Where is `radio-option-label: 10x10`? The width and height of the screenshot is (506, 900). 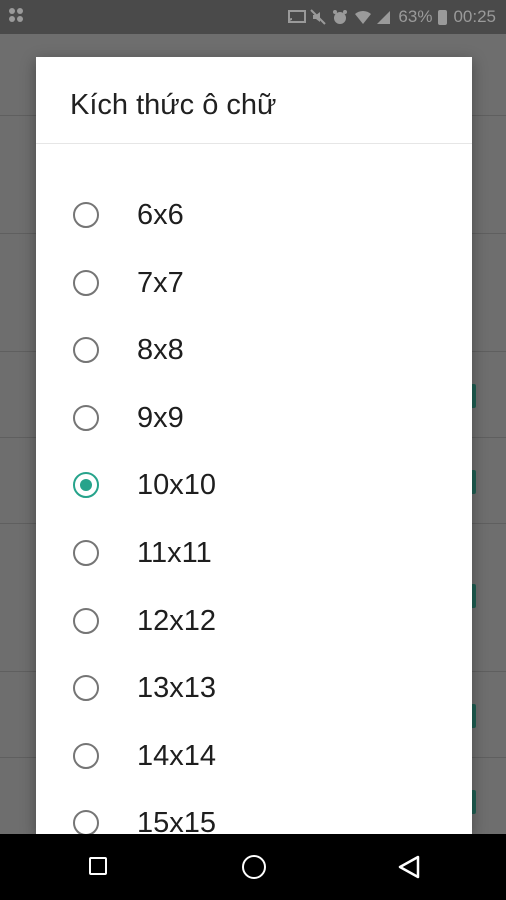 radio-option-label: 10x10 is located at coordinates (177, 485).